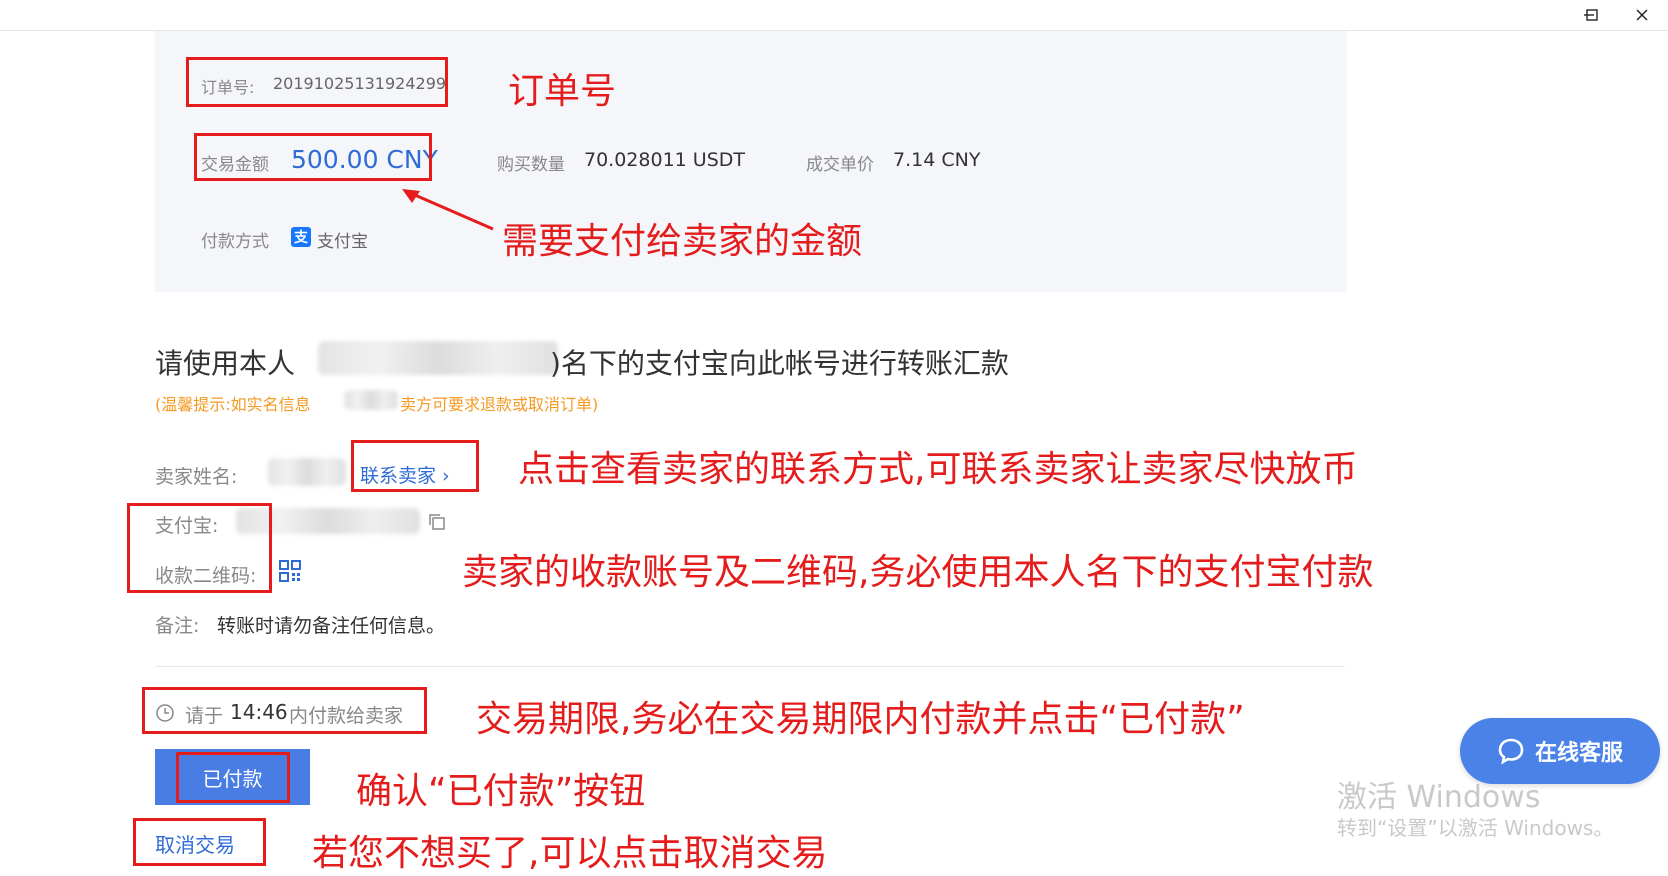 This screenshot has height=876, width=1668. Describe the element at coordinates (196, 477) in the screenshot. I see `seller-name-label: 卖家姓名:` at that location.